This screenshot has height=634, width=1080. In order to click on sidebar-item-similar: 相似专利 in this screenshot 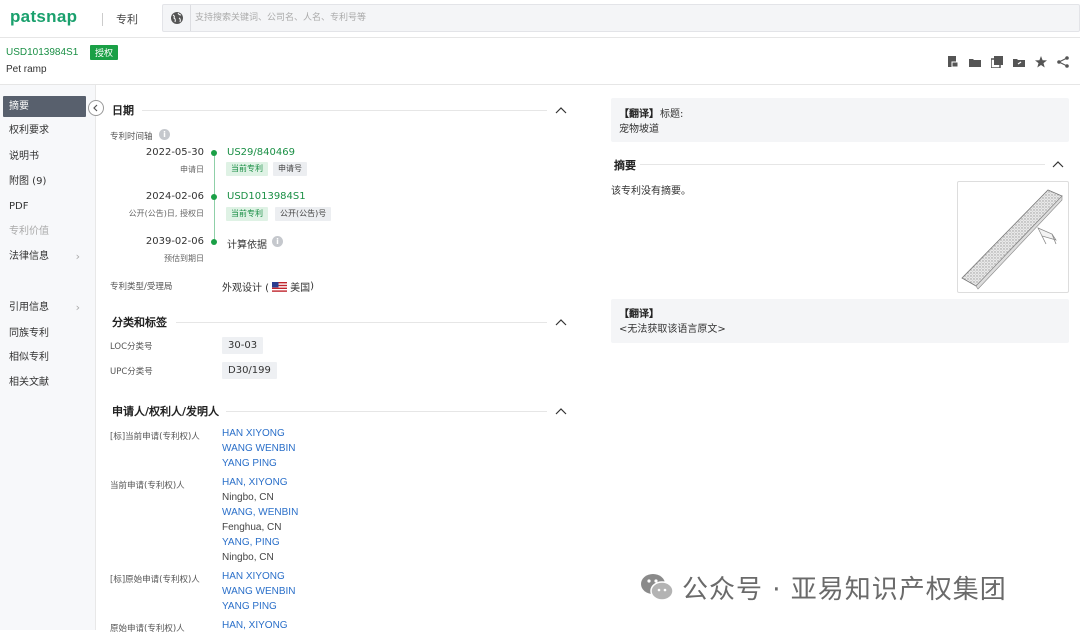, I will do `click(44, 357)`.